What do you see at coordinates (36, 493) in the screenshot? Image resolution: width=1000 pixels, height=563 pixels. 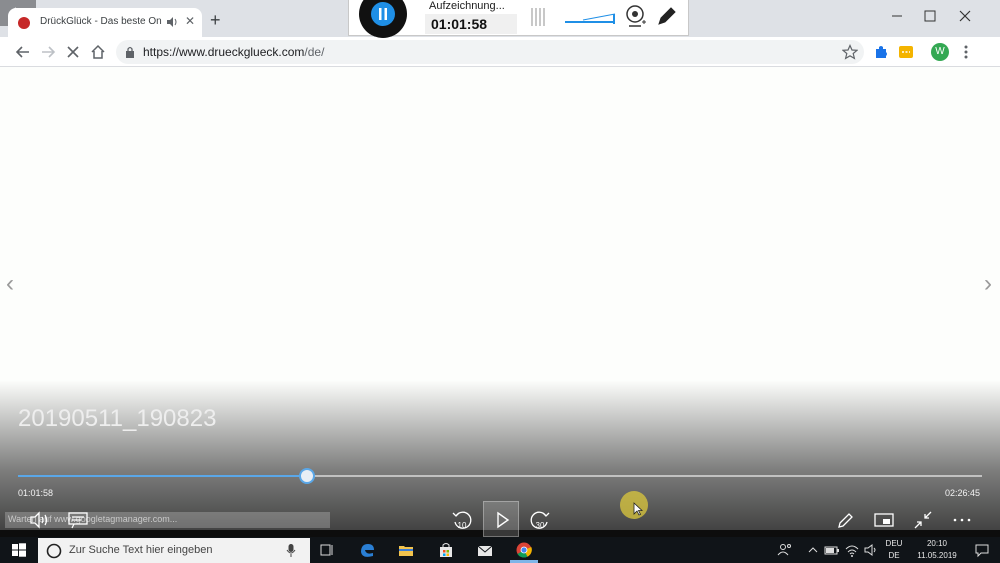 I see `current-time: 01:01:58` at bounding box center [36, 493].